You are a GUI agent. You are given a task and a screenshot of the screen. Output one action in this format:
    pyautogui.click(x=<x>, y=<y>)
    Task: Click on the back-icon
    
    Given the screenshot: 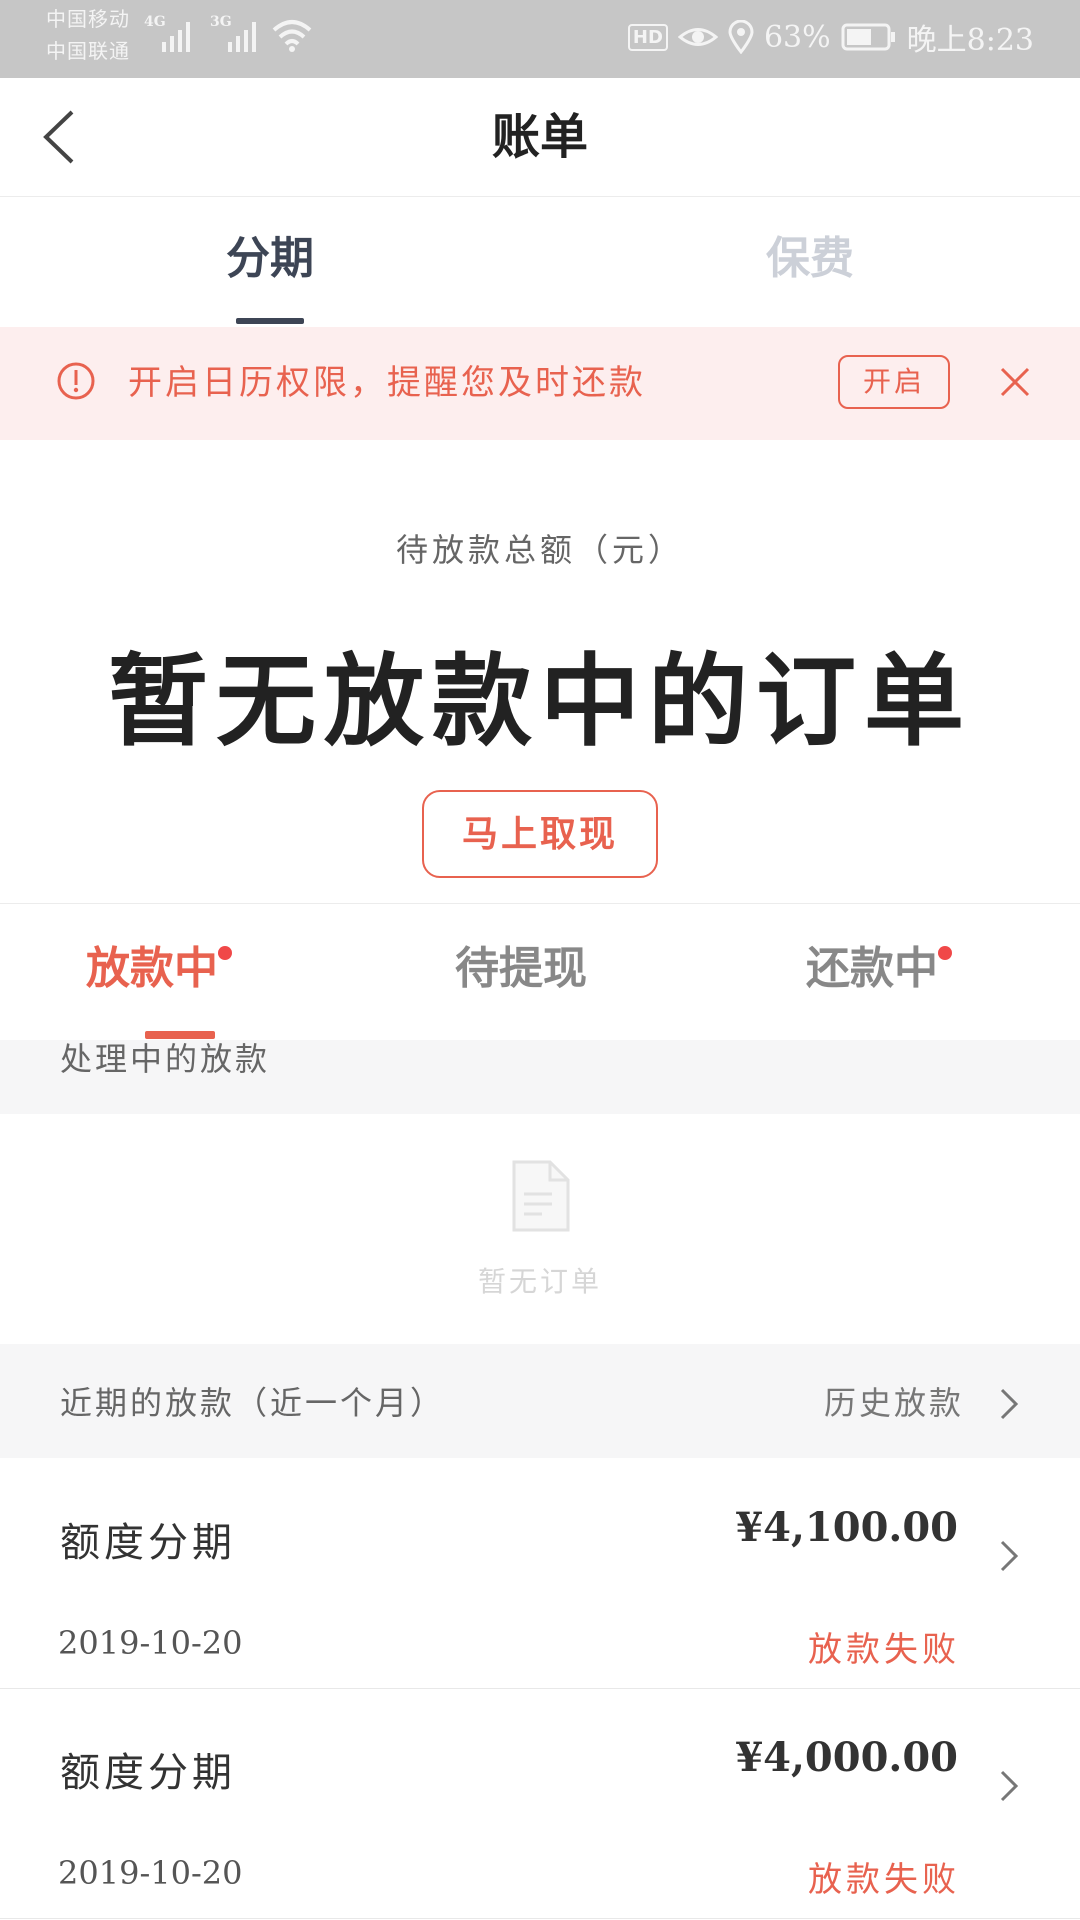 What is the action you would take?
    pyautogui.click(x=65, y=137)
    